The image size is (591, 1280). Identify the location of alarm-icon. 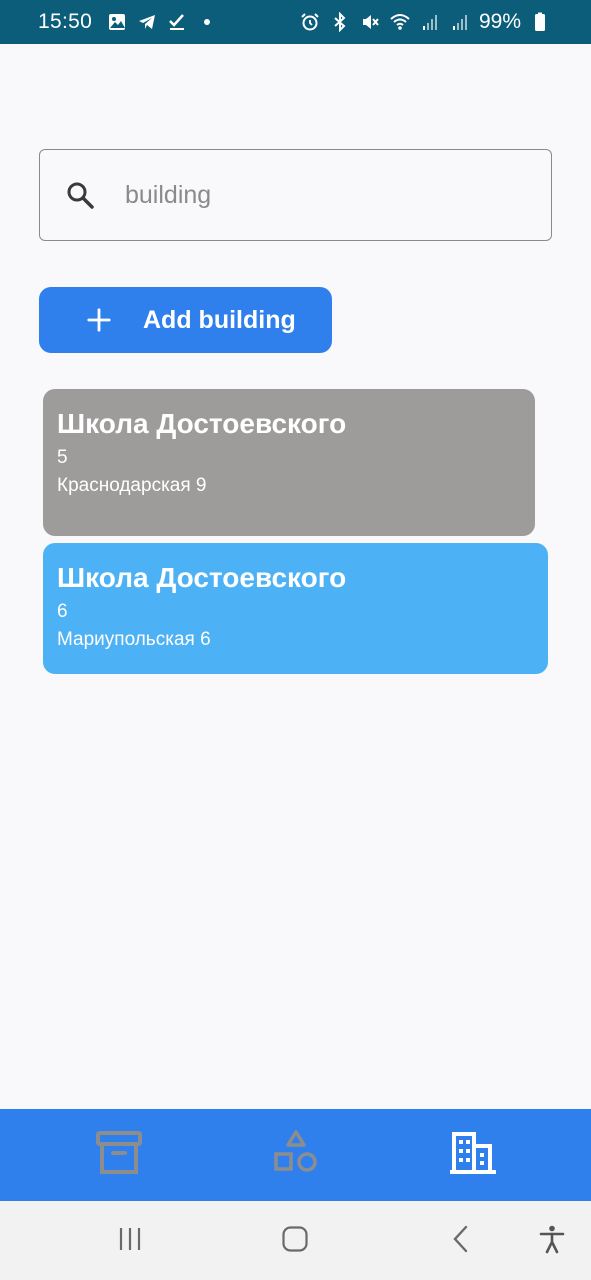
(310, 22).